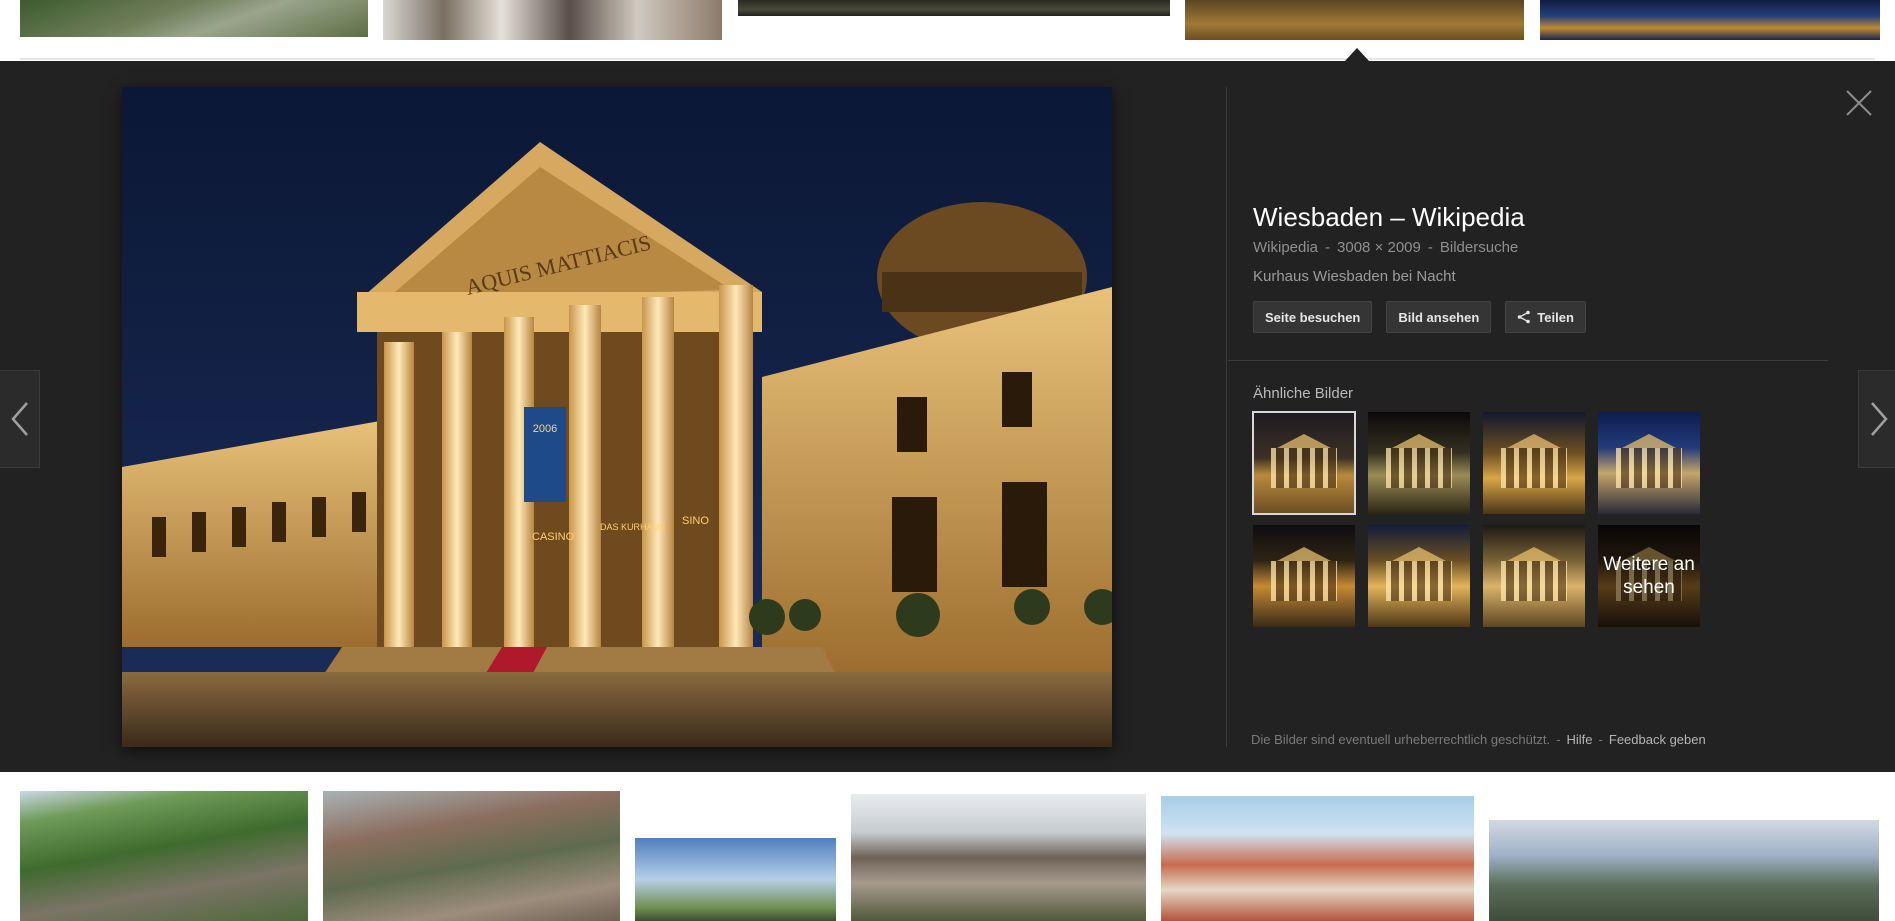  I want to click on horizontal-divider, so click(1528, 360).